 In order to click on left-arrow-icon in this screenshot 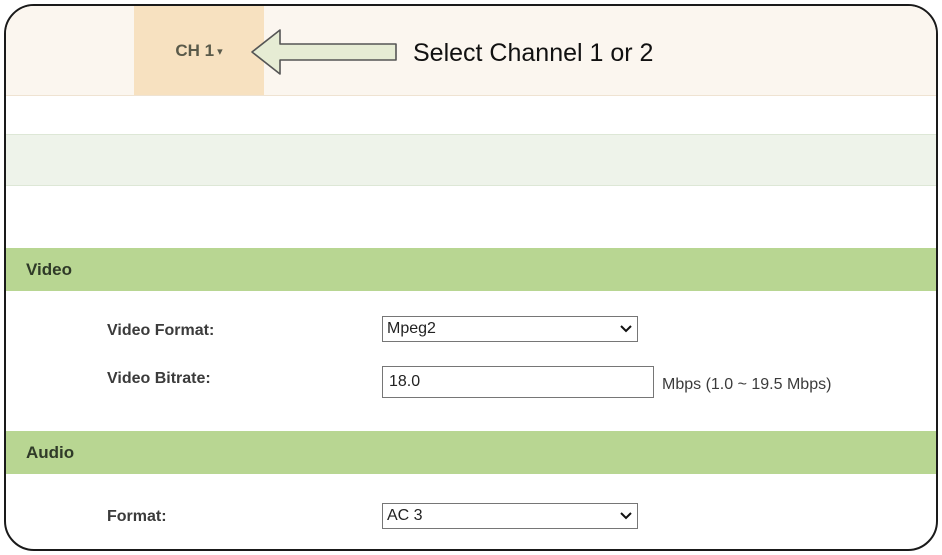, I will do `click(324, 52)`.